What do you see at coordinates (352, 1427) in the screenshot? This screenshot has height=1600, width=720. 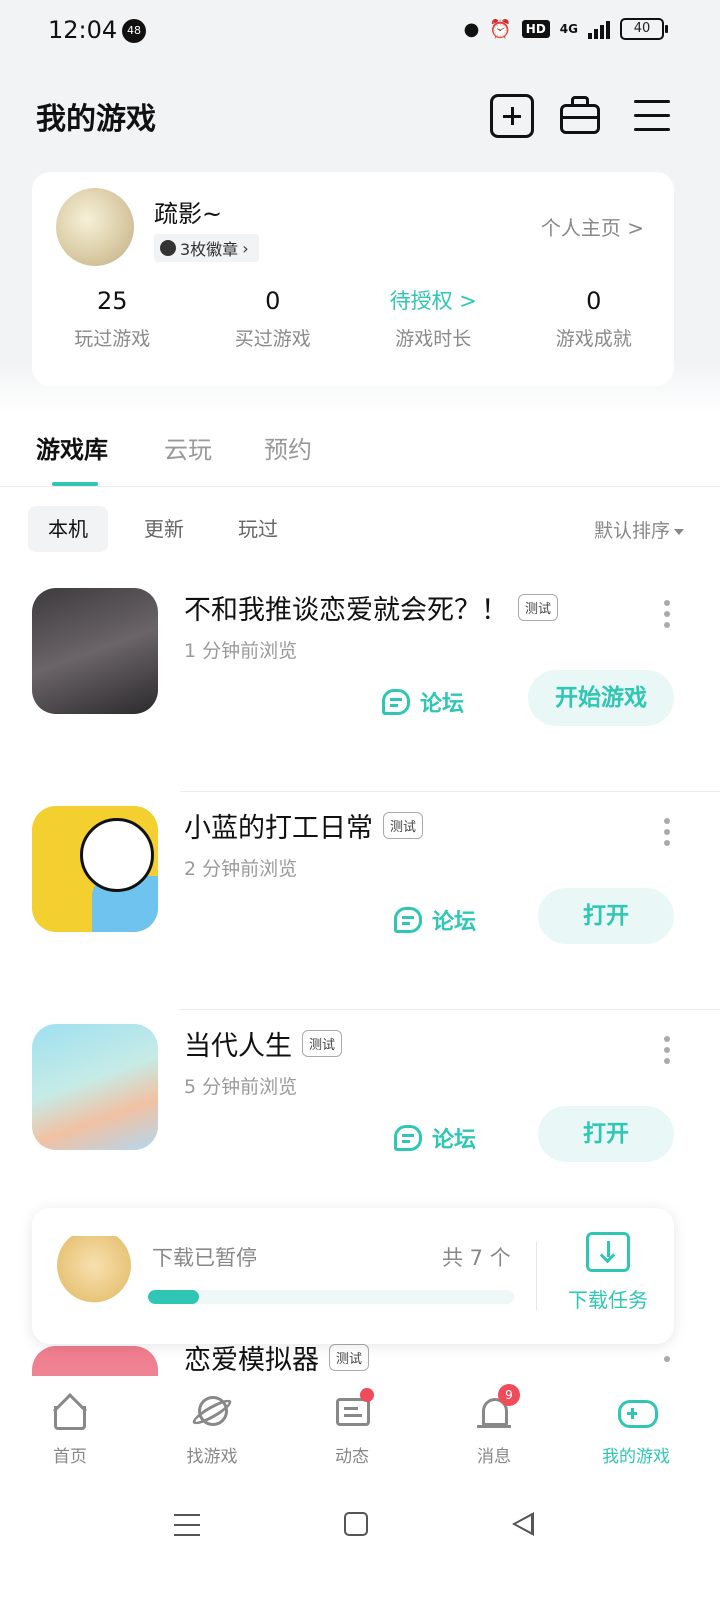 I see `nav-feed: 动态` at bounding box center [352, 1427].